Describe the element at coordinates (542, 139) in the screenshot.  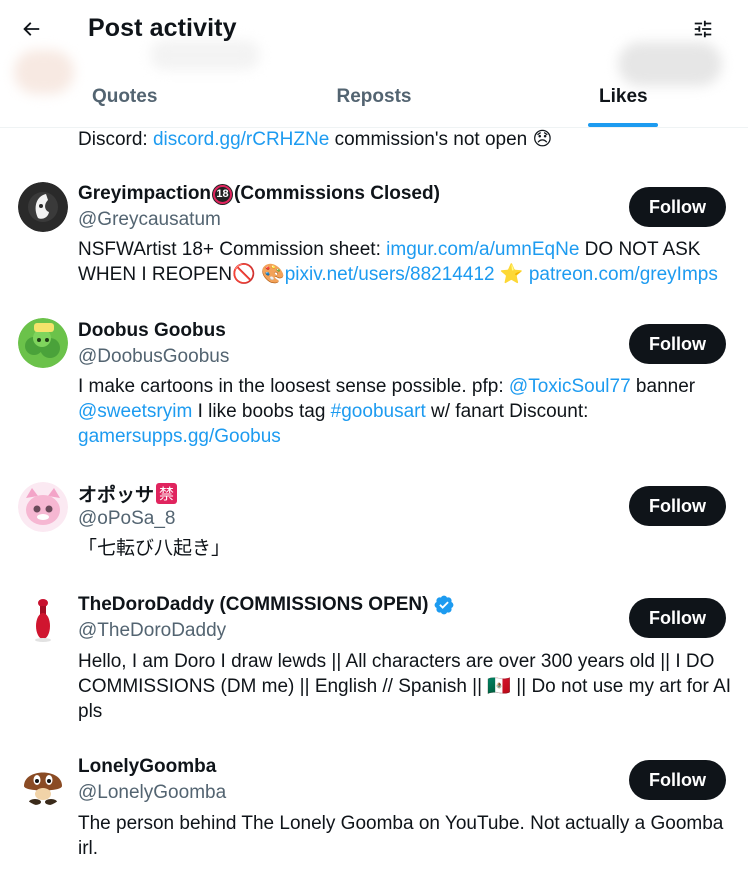
I see `sad-face-emoji: 😞` at that location.